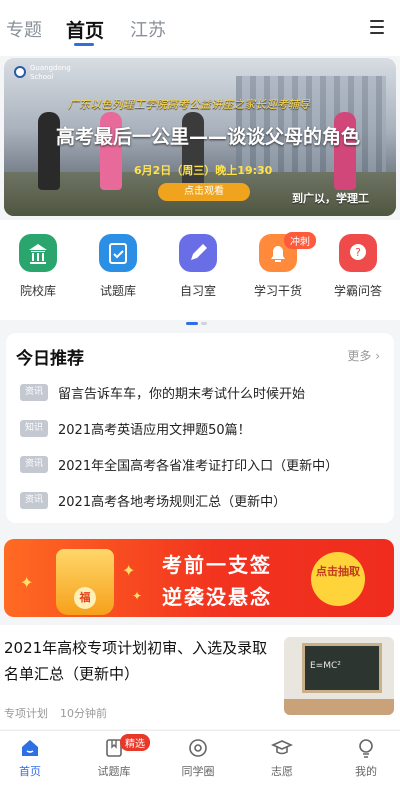  What do you see at coordinates (34, 428) in the screenshot?
I see `item-tag: 知识` at bounding box center [34, 428].